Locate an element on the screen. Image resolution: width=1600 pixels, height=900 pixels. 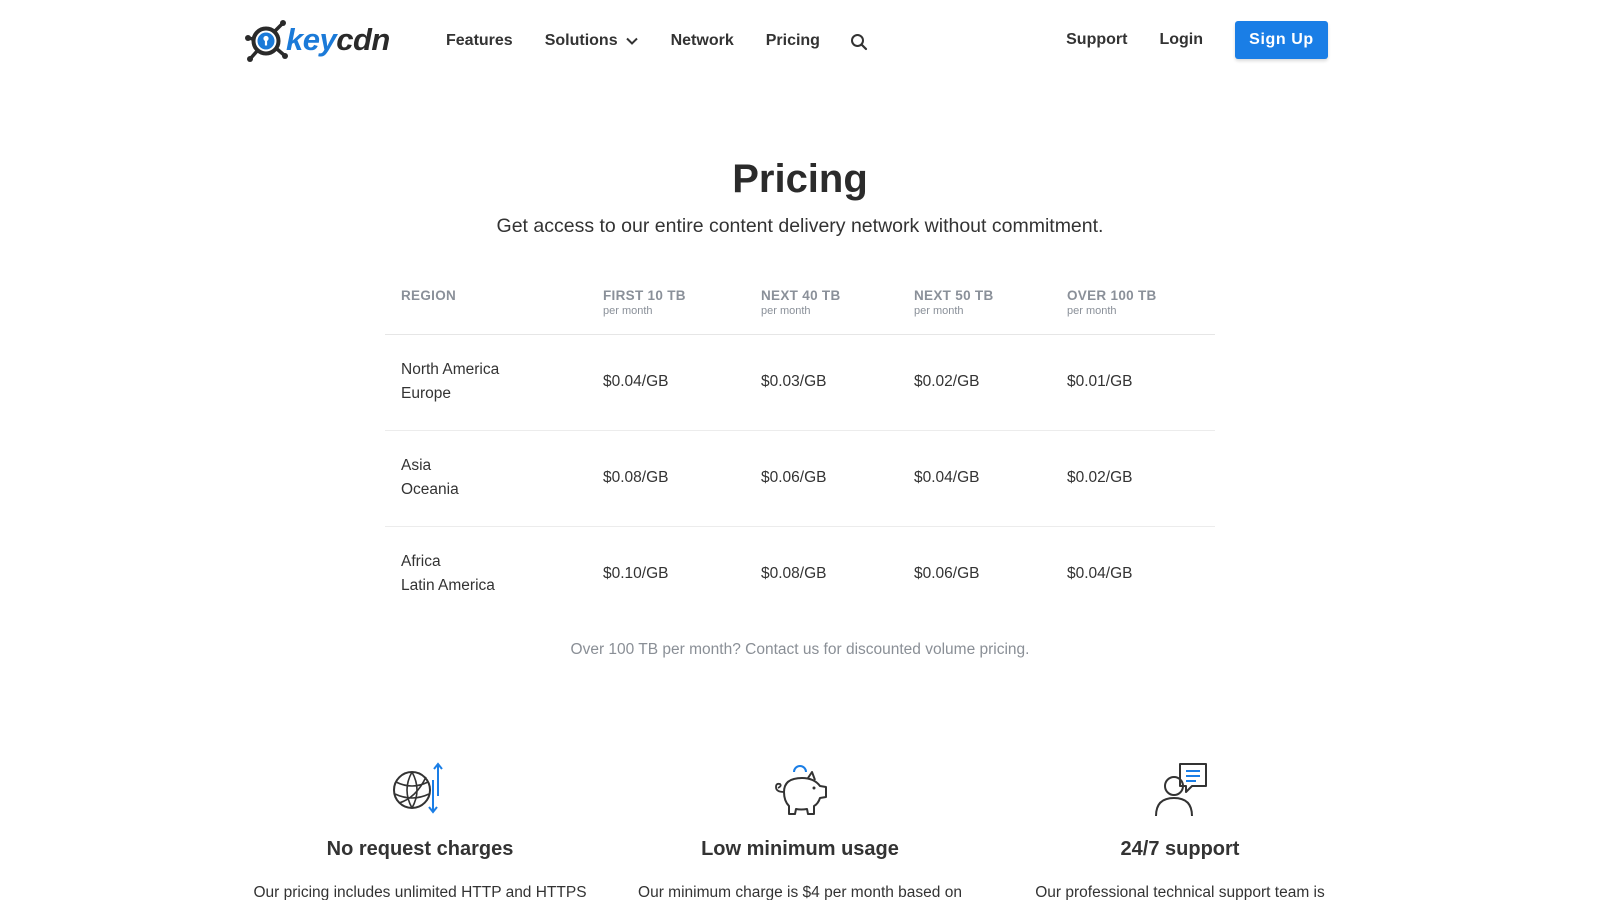
price-cell: $0.10/GB is located at coordinates (636, 574).